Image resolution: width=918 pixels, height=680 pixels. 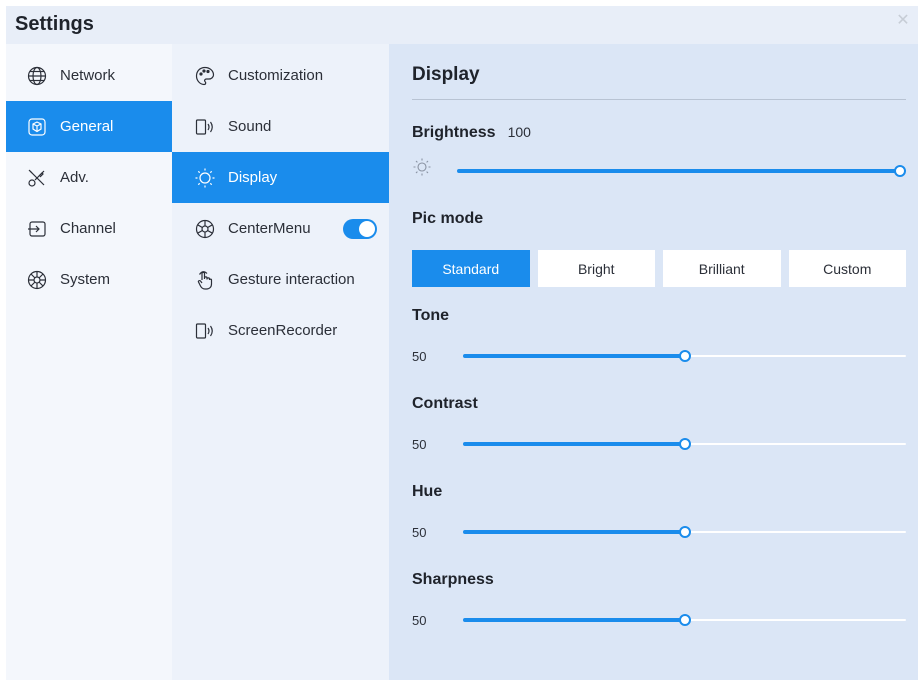 I want to click on tone-slider, so click(x=684, y=356).